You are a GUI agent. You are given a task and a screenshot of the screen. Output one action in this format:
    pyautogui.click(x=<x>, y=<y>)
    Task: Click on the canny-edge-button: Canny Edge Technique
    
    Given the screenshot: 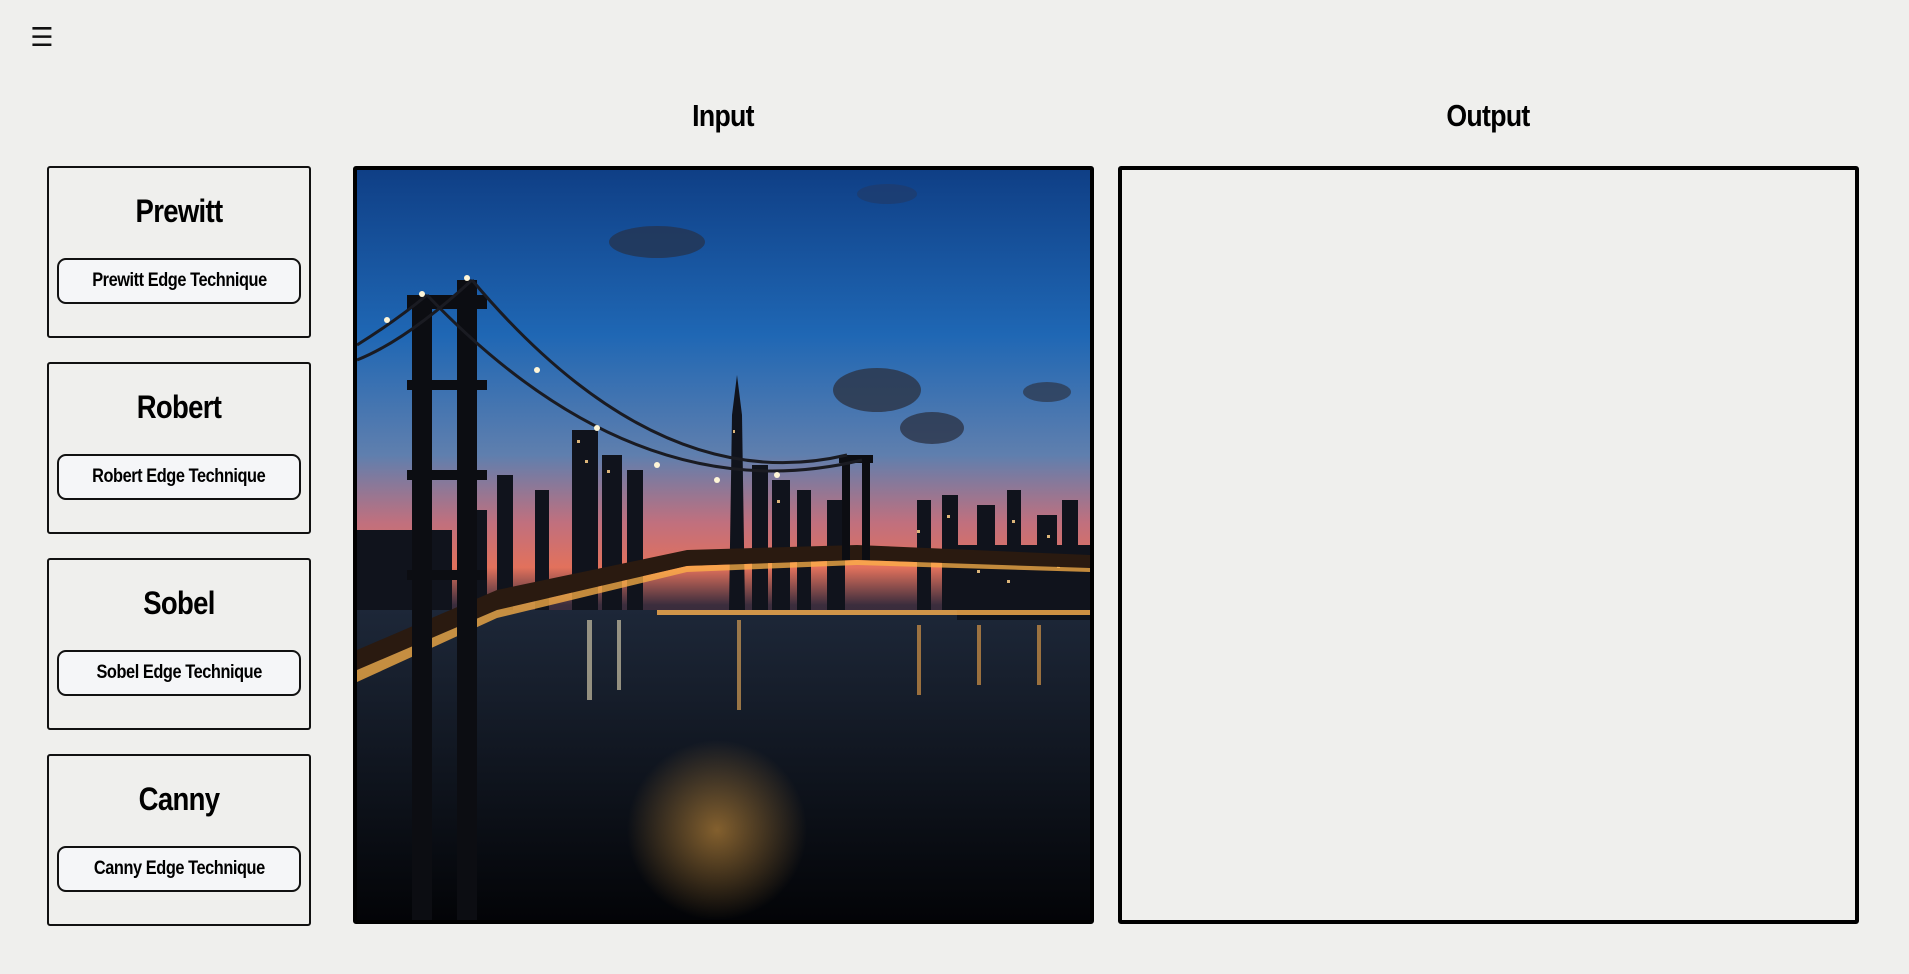 What is the action you would take?
    pyautogui.click(x=179, y=869)
    